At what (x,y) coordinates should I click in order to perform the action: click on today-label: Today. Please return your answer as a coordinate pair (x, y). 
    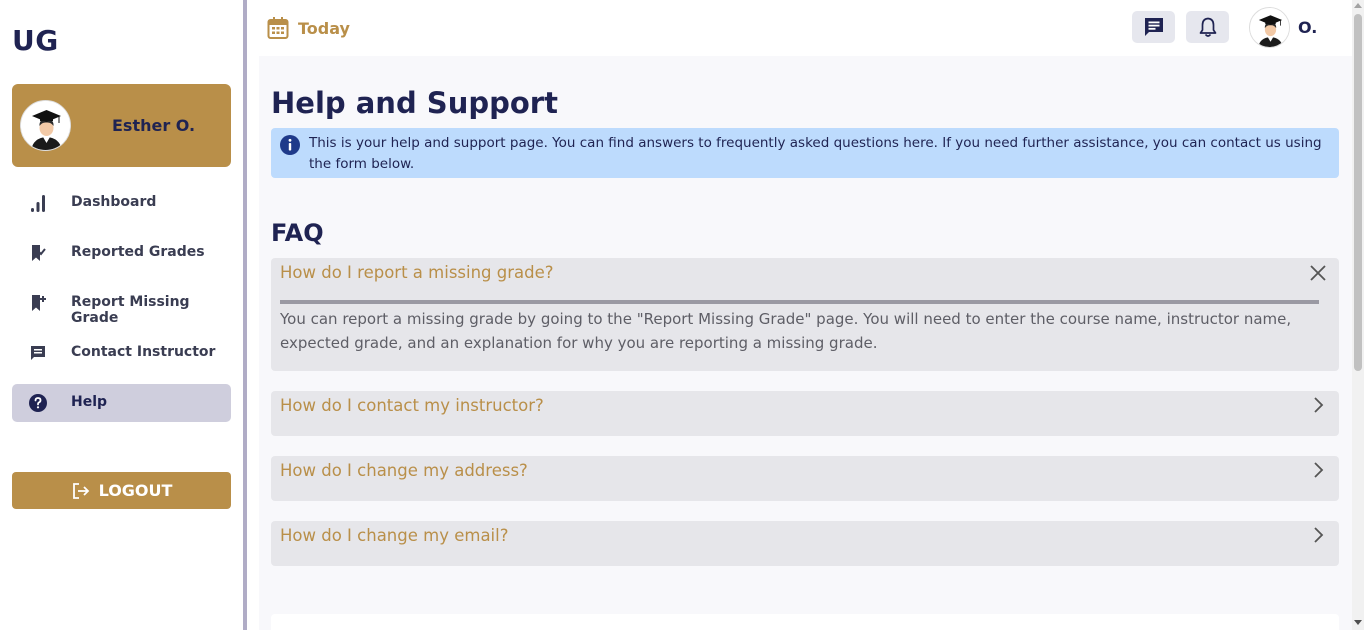
    Looking at the image, I should click on (324, 28).